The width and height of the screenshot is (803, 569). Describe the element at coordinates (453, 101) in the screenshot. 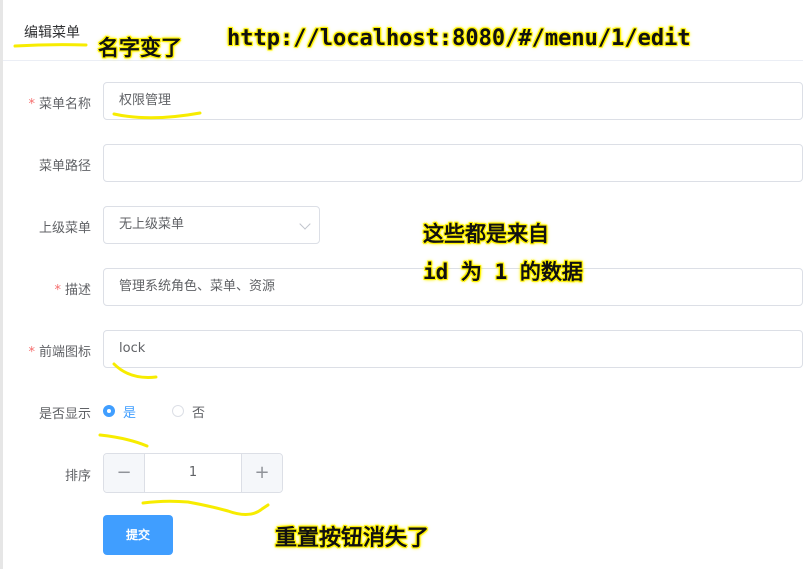

I see `menu-name-input: 权限管理` at that location.